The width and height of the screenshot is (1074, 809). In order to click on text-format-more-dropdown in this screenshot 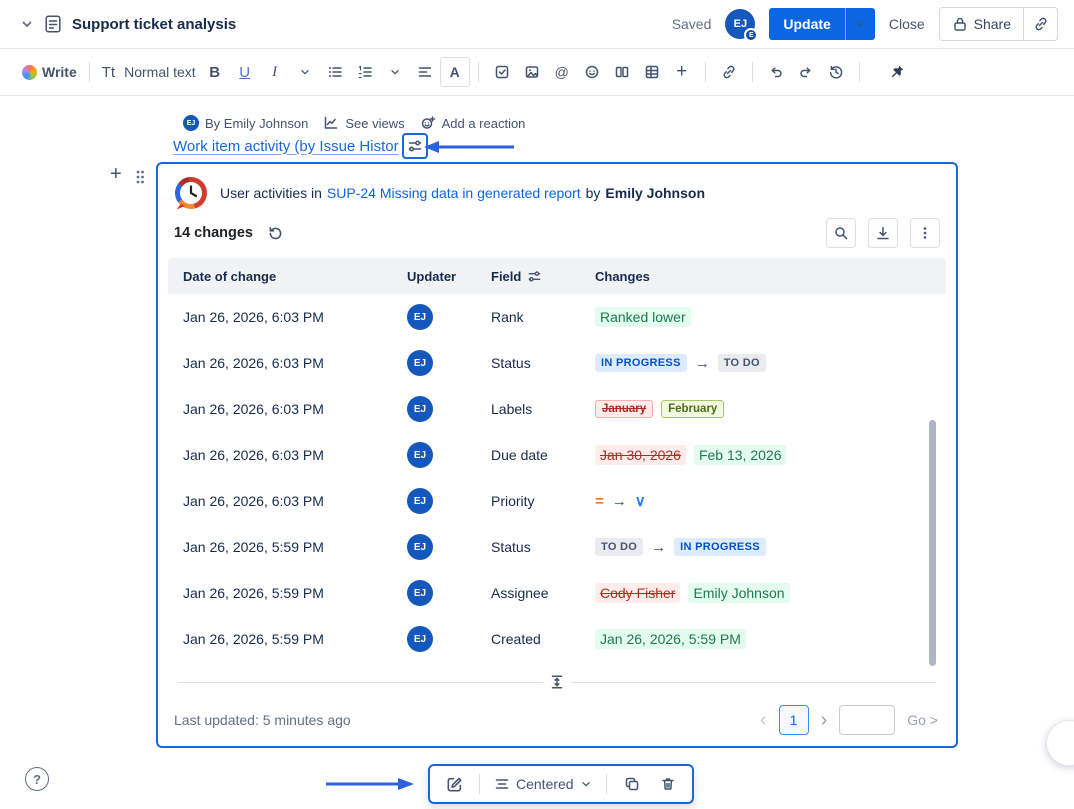, I will do `click(305, 72)`.